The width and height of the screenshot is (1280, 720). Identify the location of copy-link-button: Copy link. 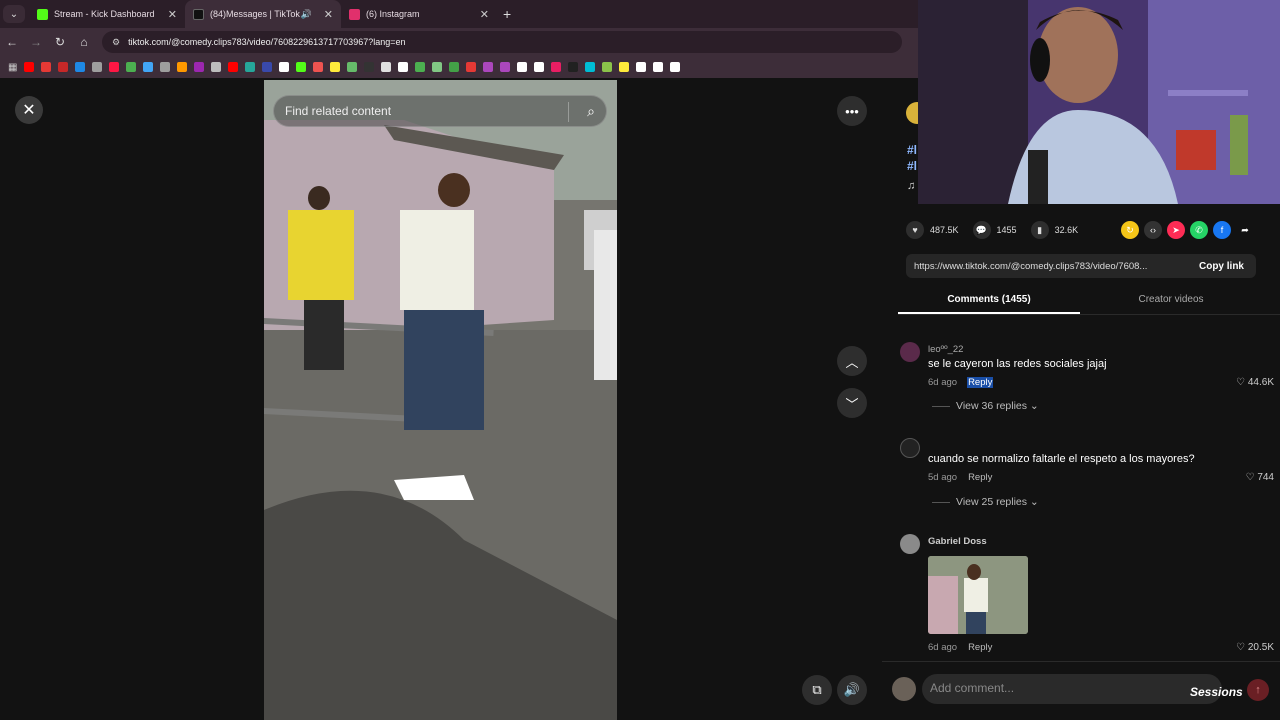
(1221, 266).